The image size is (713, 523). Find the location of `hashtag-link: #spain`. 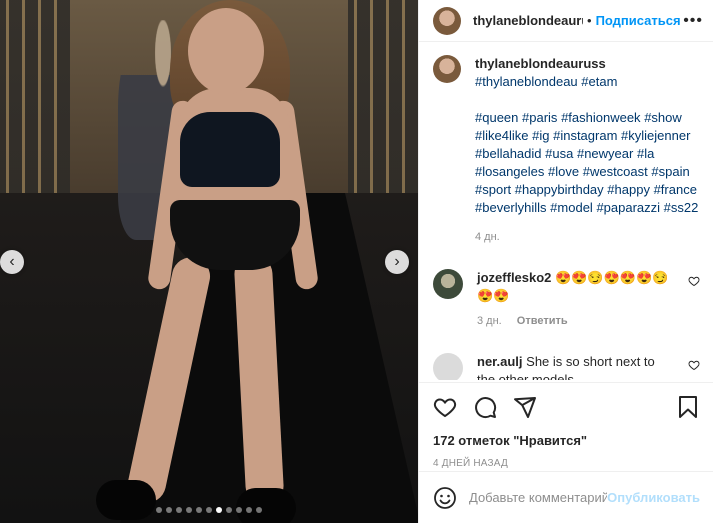

hashtag-link: #spain is located at coordinates (670, 171).